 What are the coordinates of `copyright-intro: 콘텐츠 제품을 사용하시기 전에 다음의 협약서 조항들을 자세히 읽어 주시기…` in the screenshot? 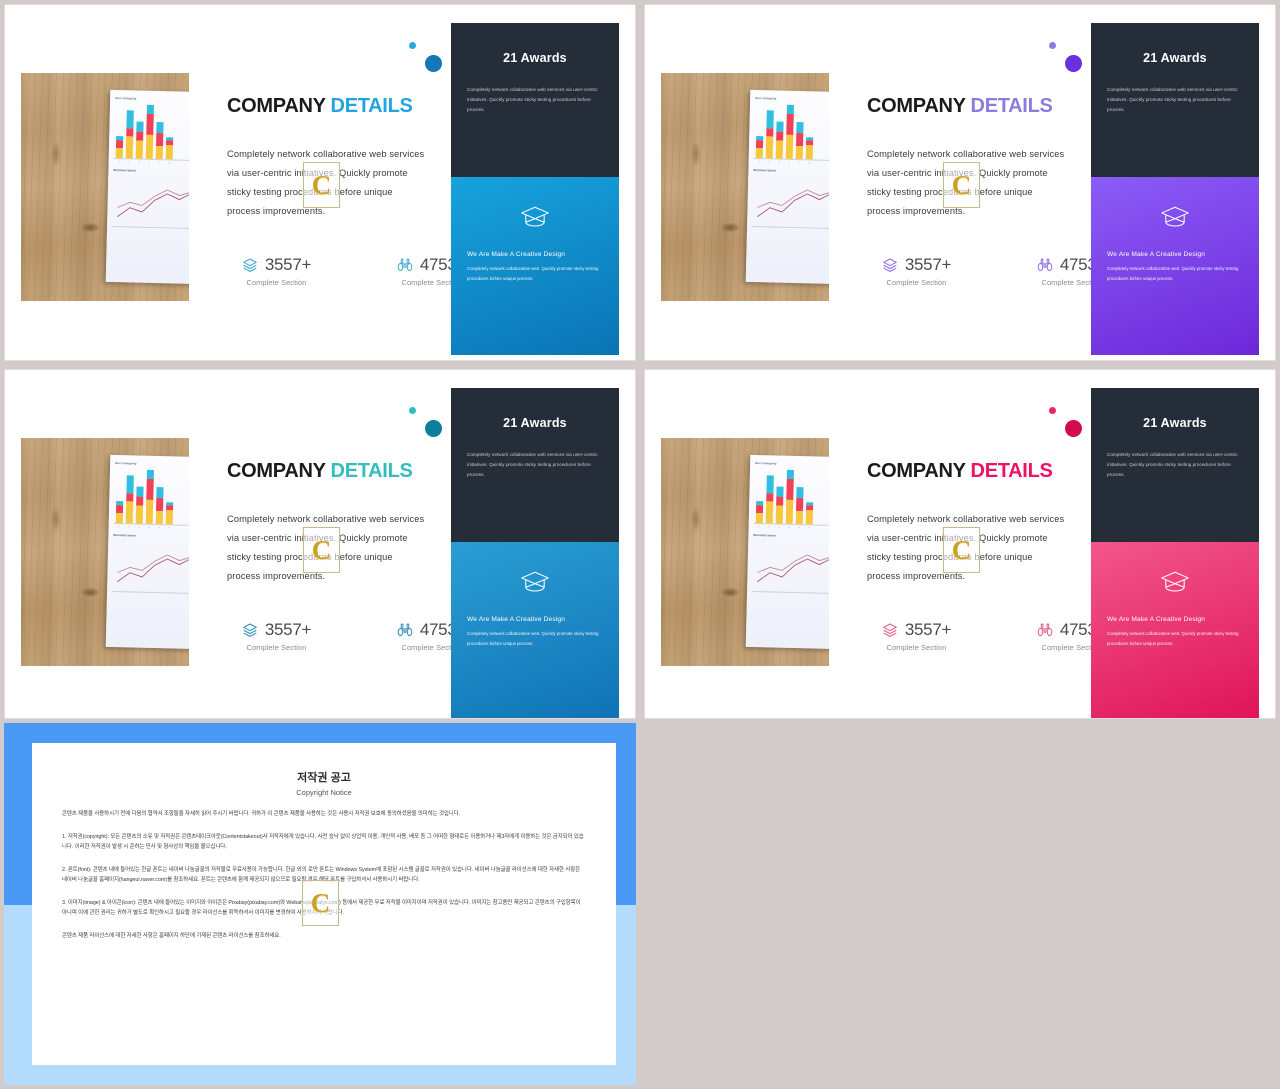 It's located at (261, 814).